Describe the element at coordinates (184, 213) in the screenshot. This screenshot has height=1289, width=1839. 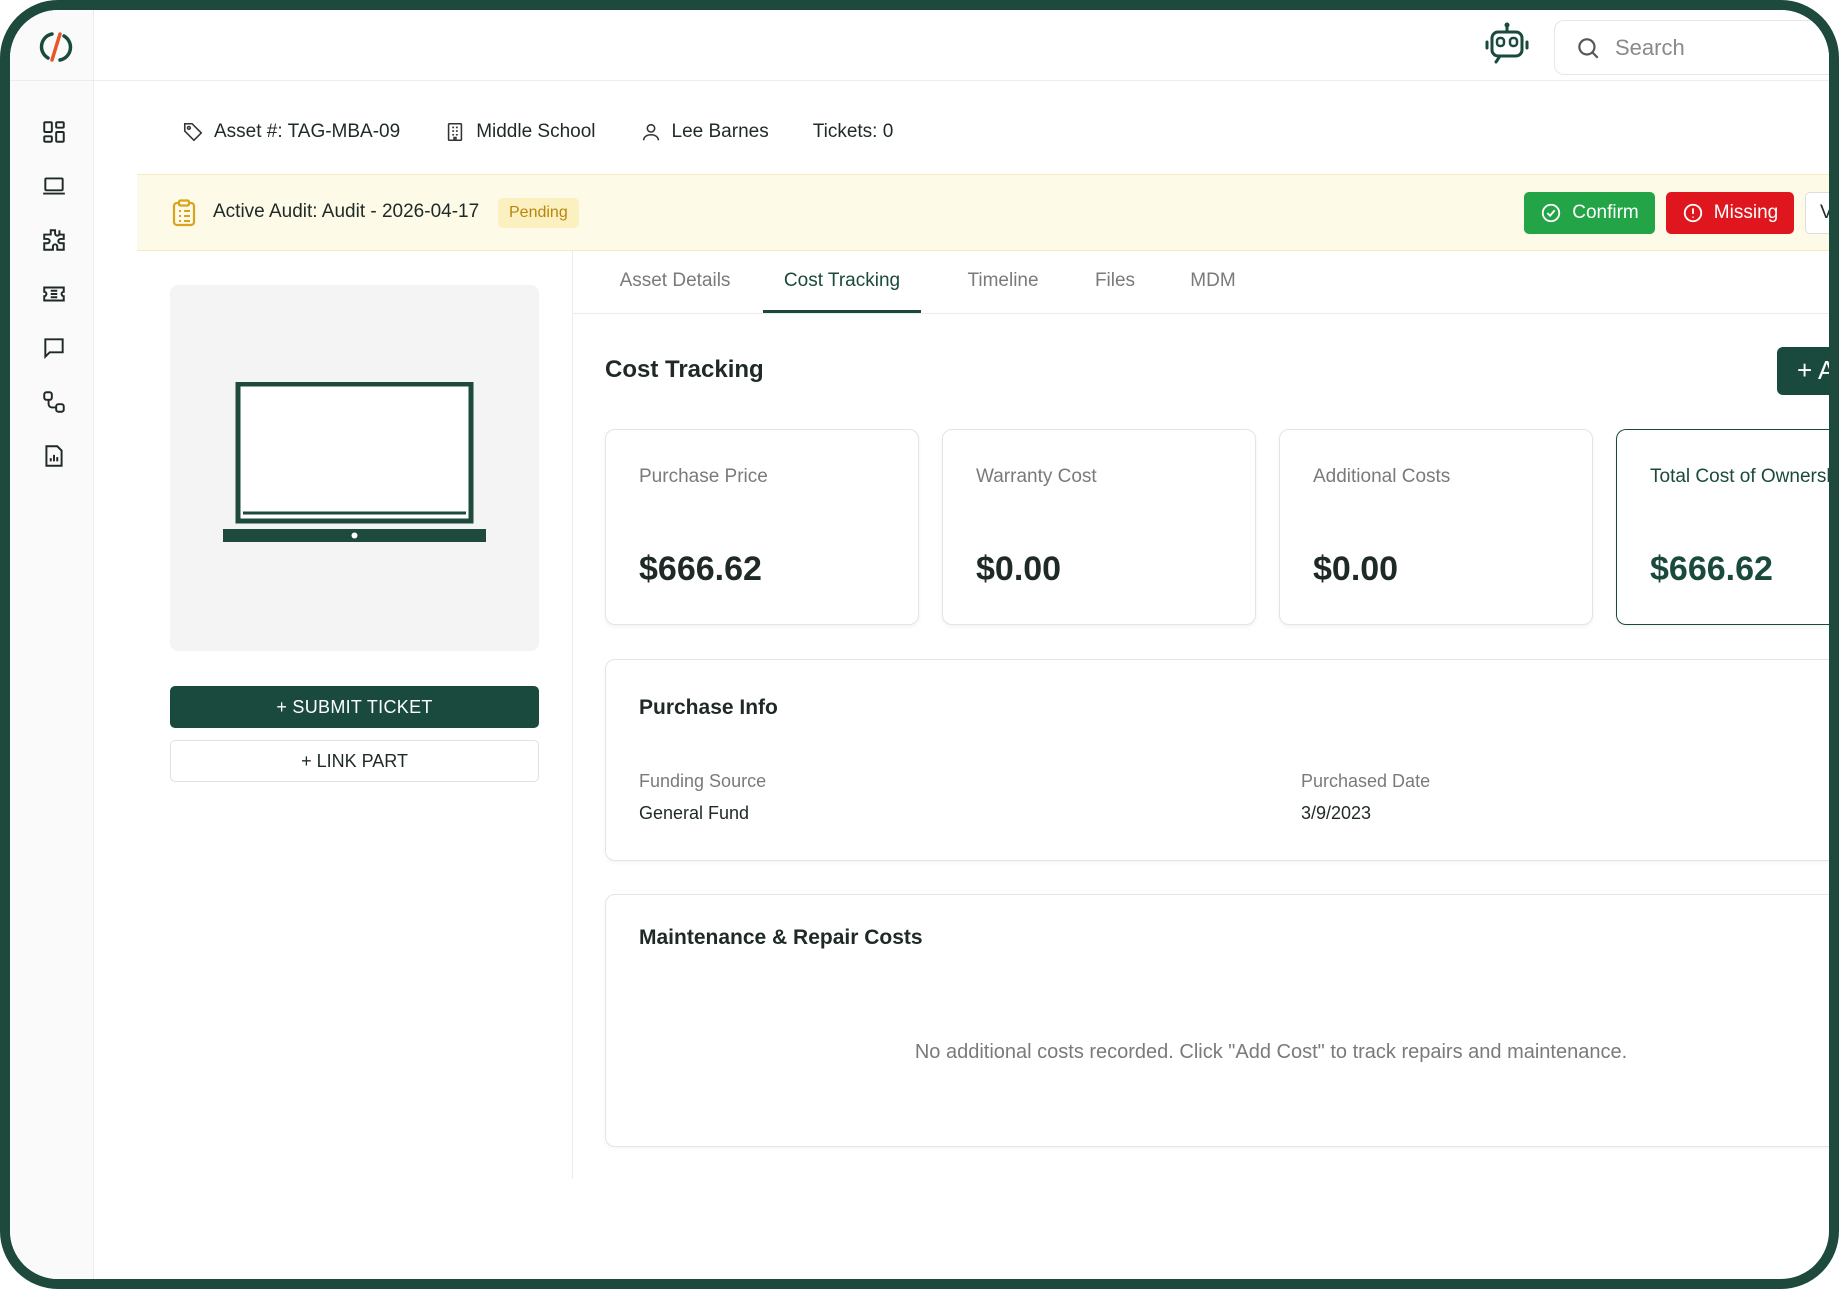
I see `clipboard-icon` at that location.